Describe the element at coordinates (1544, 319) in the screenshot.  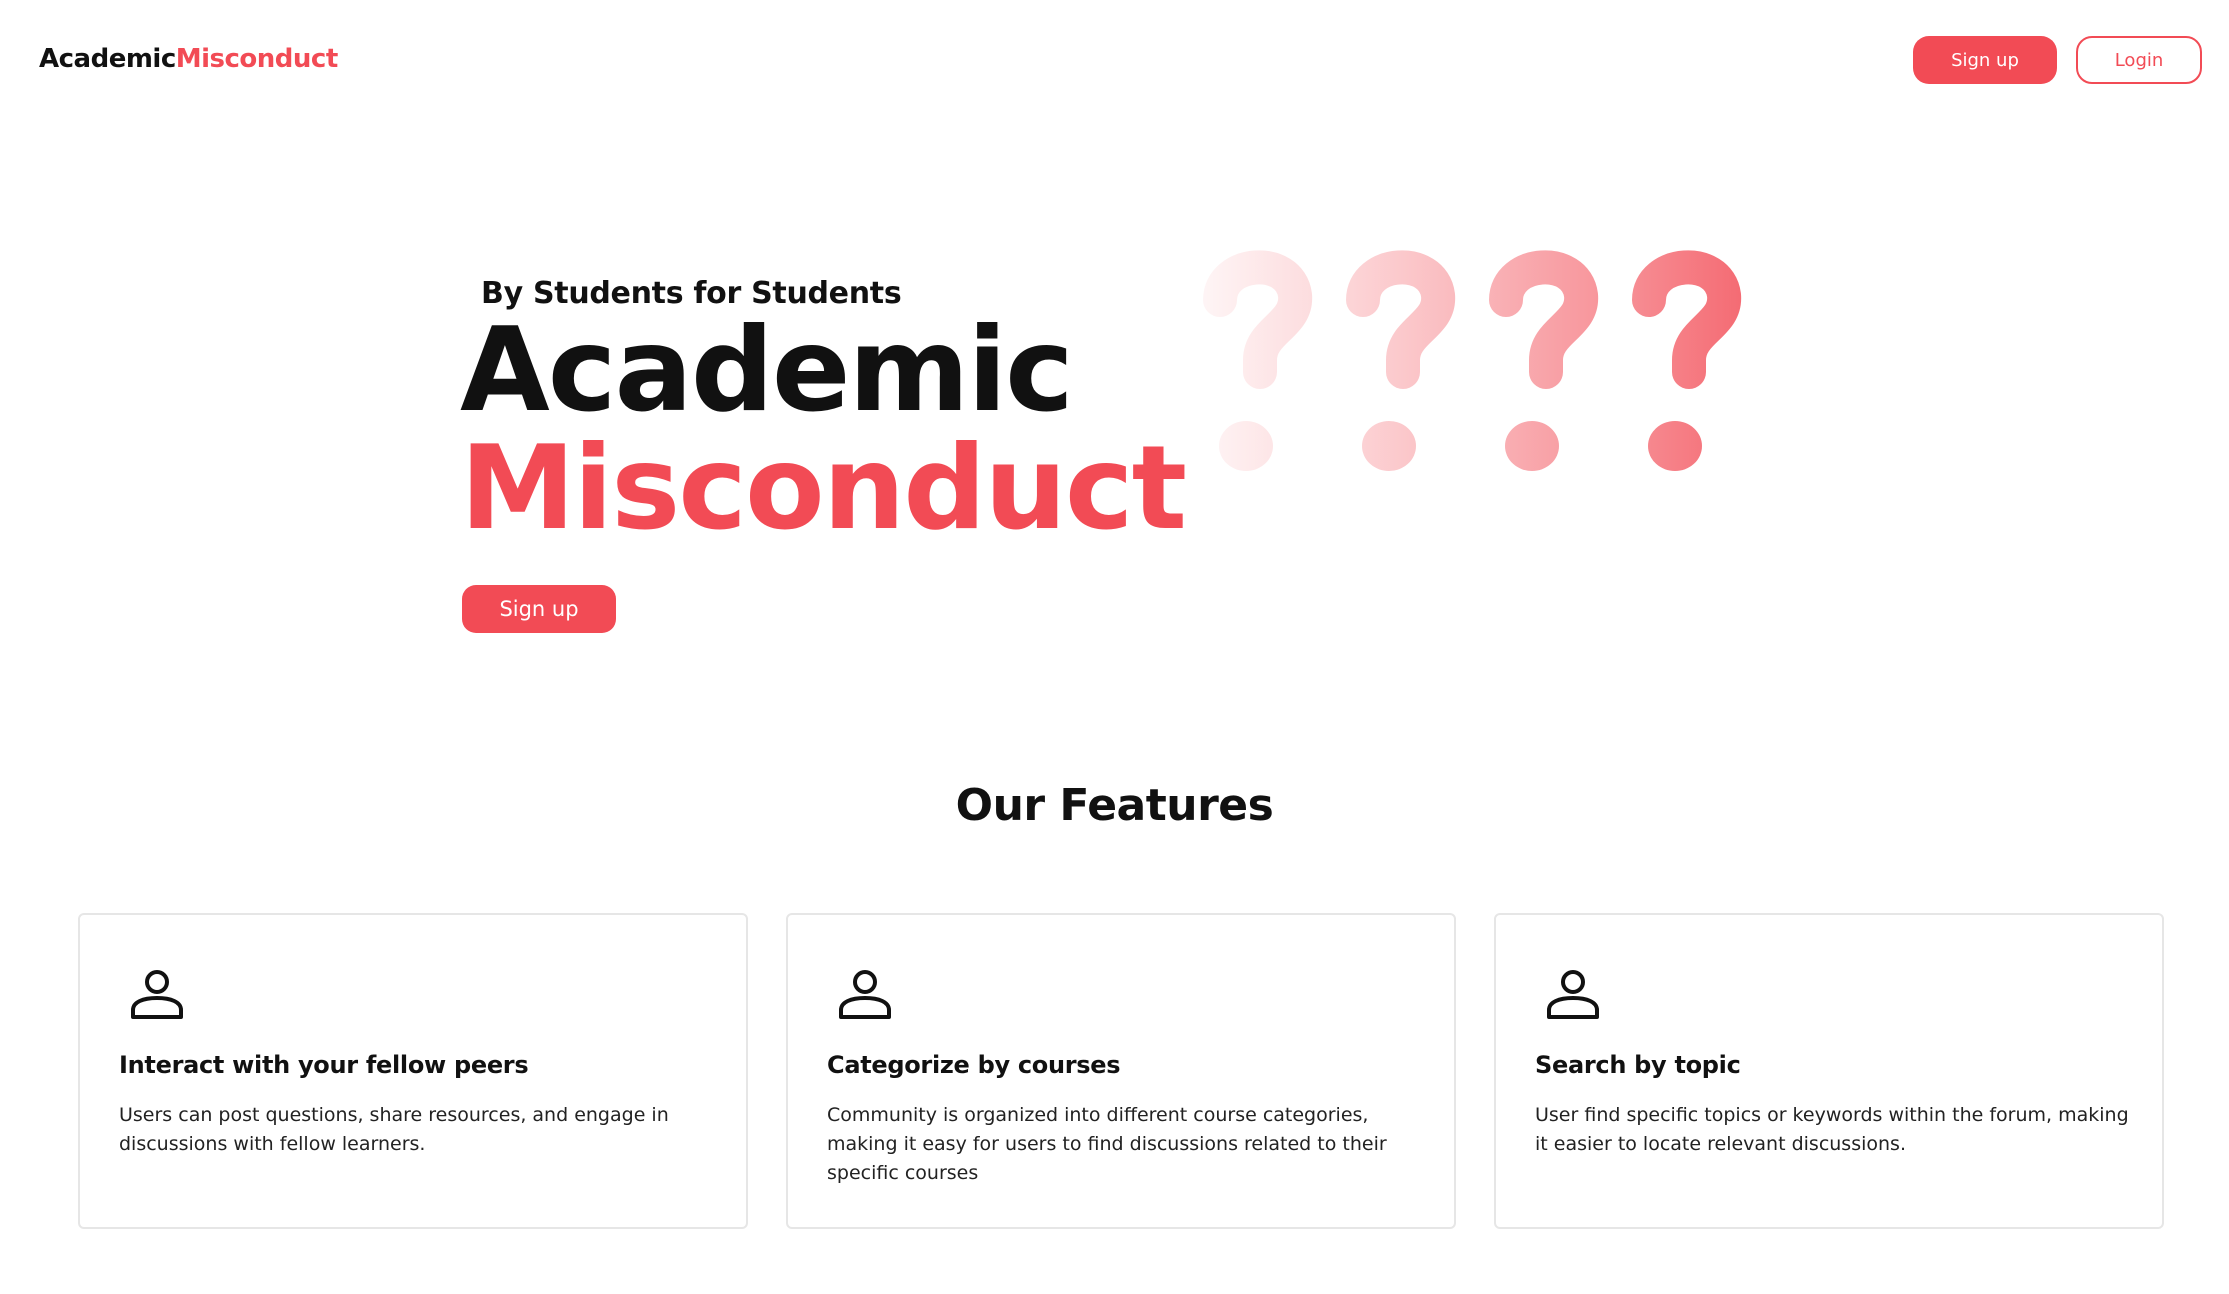
I see `question-mark-3-icon` at that location.